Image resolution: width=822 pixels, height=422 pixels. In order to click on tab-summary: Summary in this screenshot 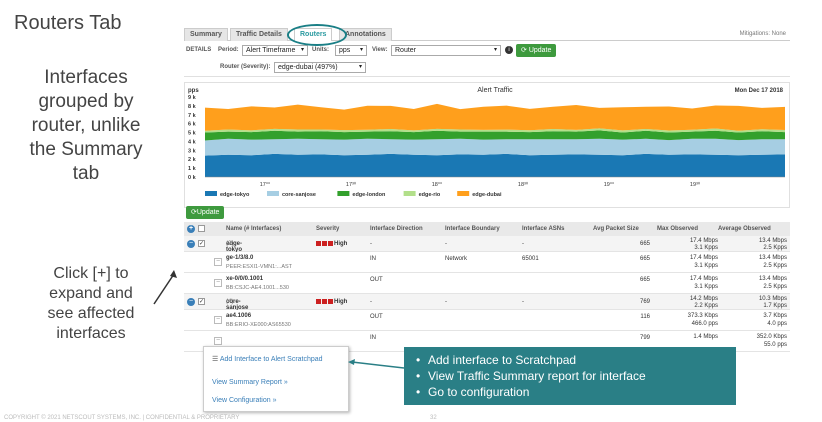, I will do `click(206, 34)`.